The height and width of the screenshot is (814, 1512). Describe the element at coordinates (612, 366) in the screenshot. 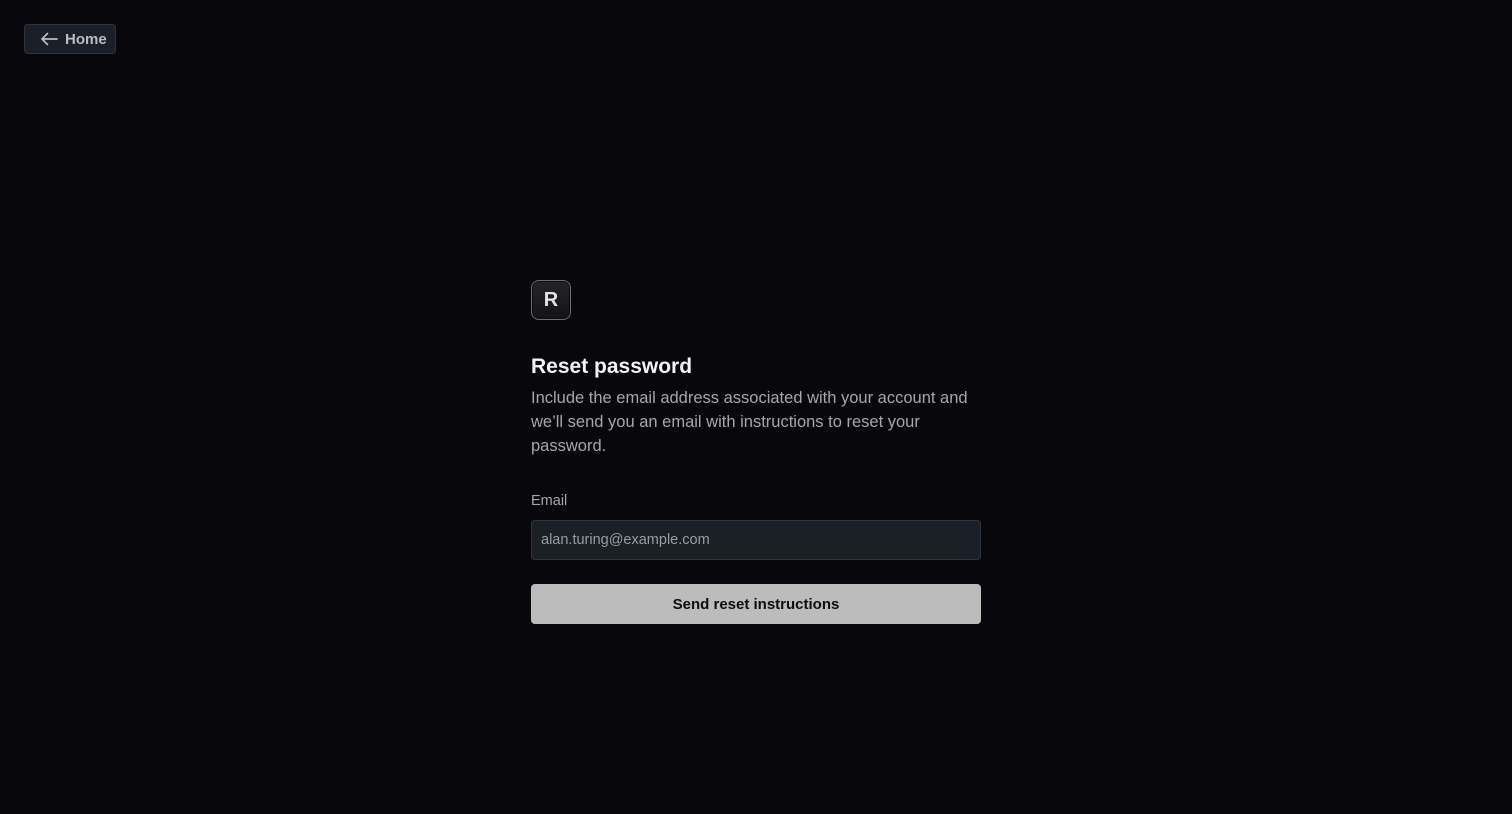

I see `page-title: Reset password` at that location.